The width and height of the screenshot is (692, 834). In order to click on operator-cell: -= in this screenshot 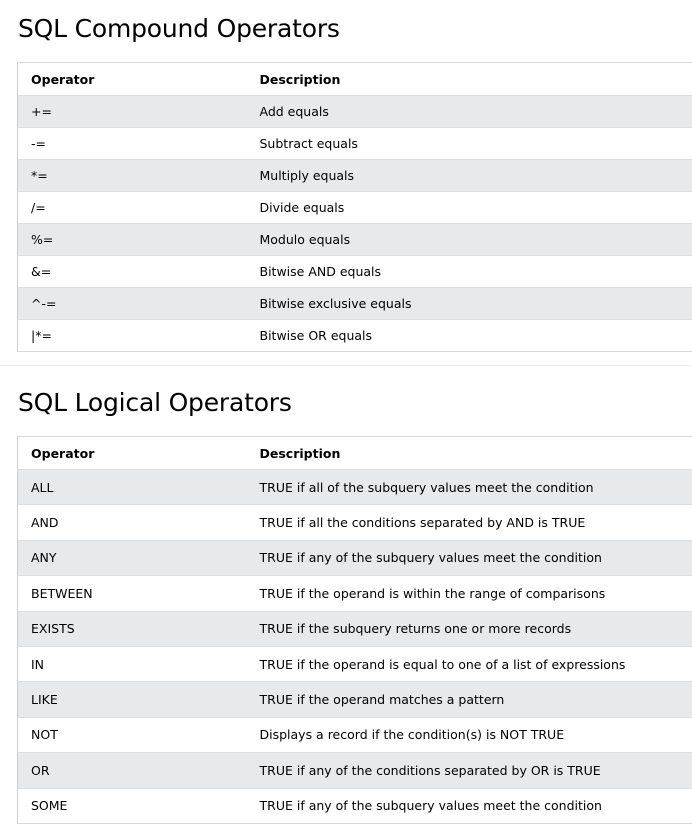, I will do `click(132, 143)`.